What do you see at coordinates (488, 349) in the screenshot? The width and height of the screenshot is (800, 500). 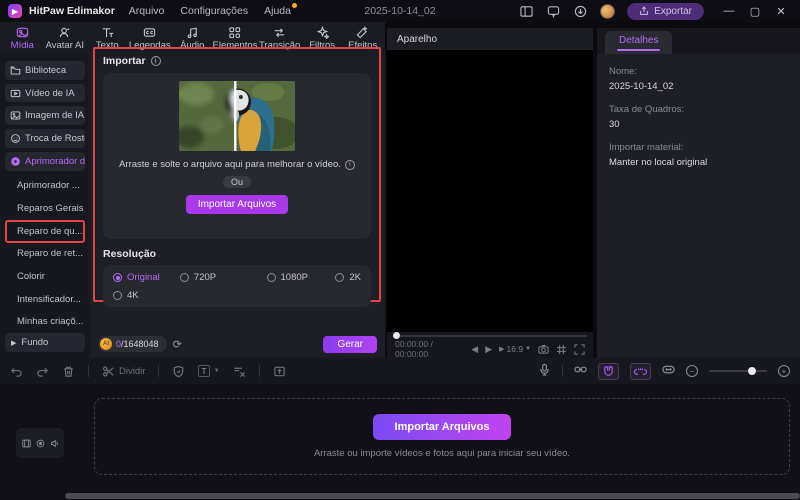 I see `play-icon: ▶` at bounding box center [488, 349].